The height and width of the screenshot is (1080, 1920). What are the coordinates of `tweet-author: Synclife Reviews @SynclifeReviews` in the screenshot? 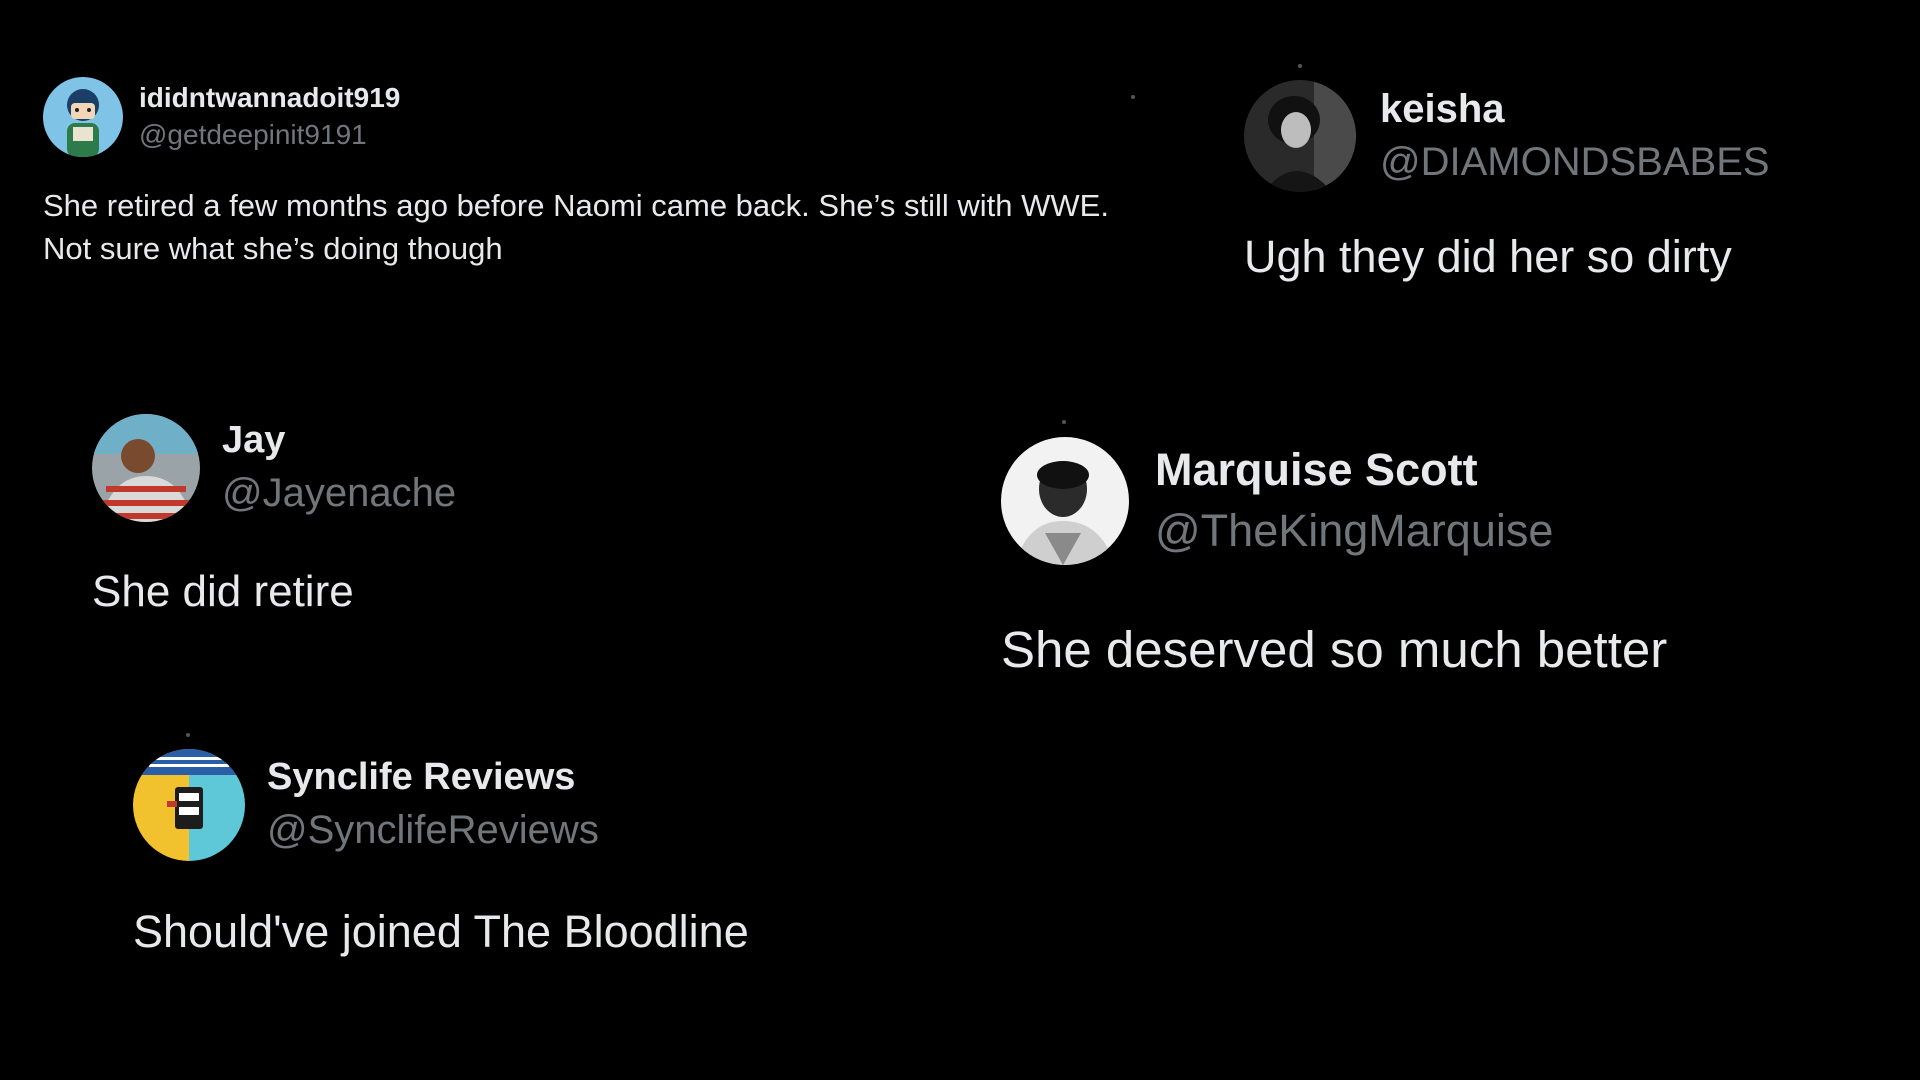 It's located at (433, 805).